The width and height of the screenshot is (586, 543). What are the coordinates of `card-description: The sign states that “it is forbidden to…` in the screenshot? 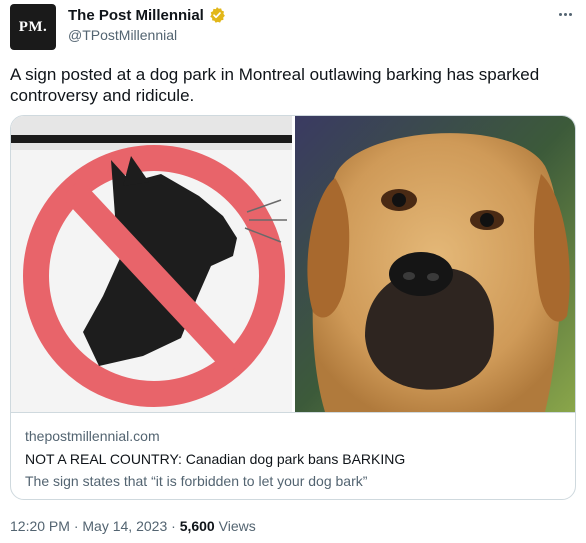 It's located at (196, 481).